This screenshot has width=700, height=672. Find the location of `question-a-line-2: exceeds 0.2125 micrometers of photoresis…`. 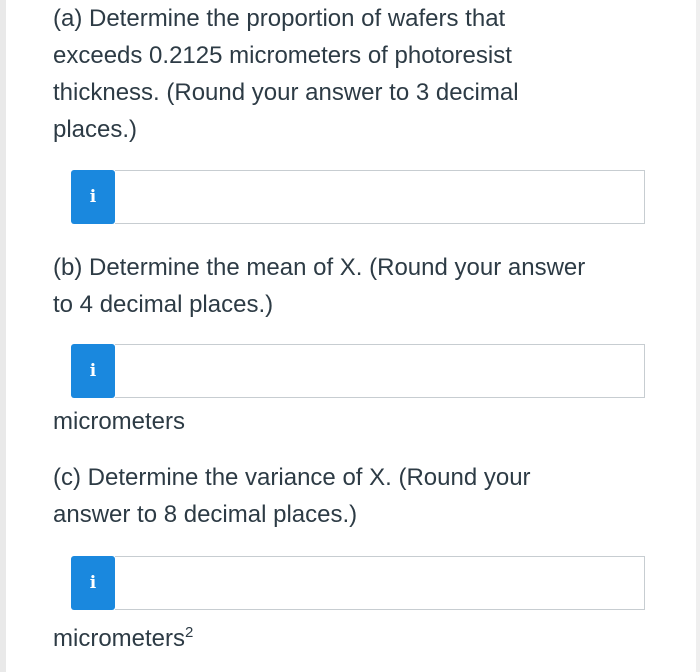

question-a-line-2: exceeds 0.2125 micrometers of photoresis… is located at coordinates (282, 55).